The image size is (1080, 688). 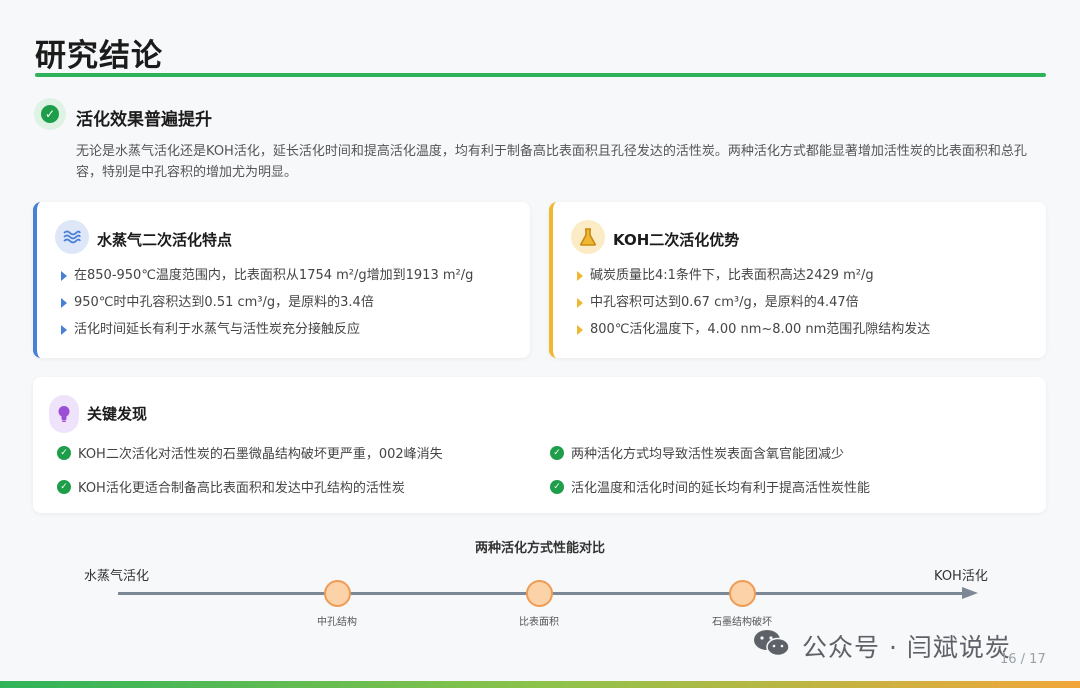 What do you see at coordinates (1023, 659) in the screenshot?
I see `page-number: 16 / 17` at bounding box center [1023, 659].